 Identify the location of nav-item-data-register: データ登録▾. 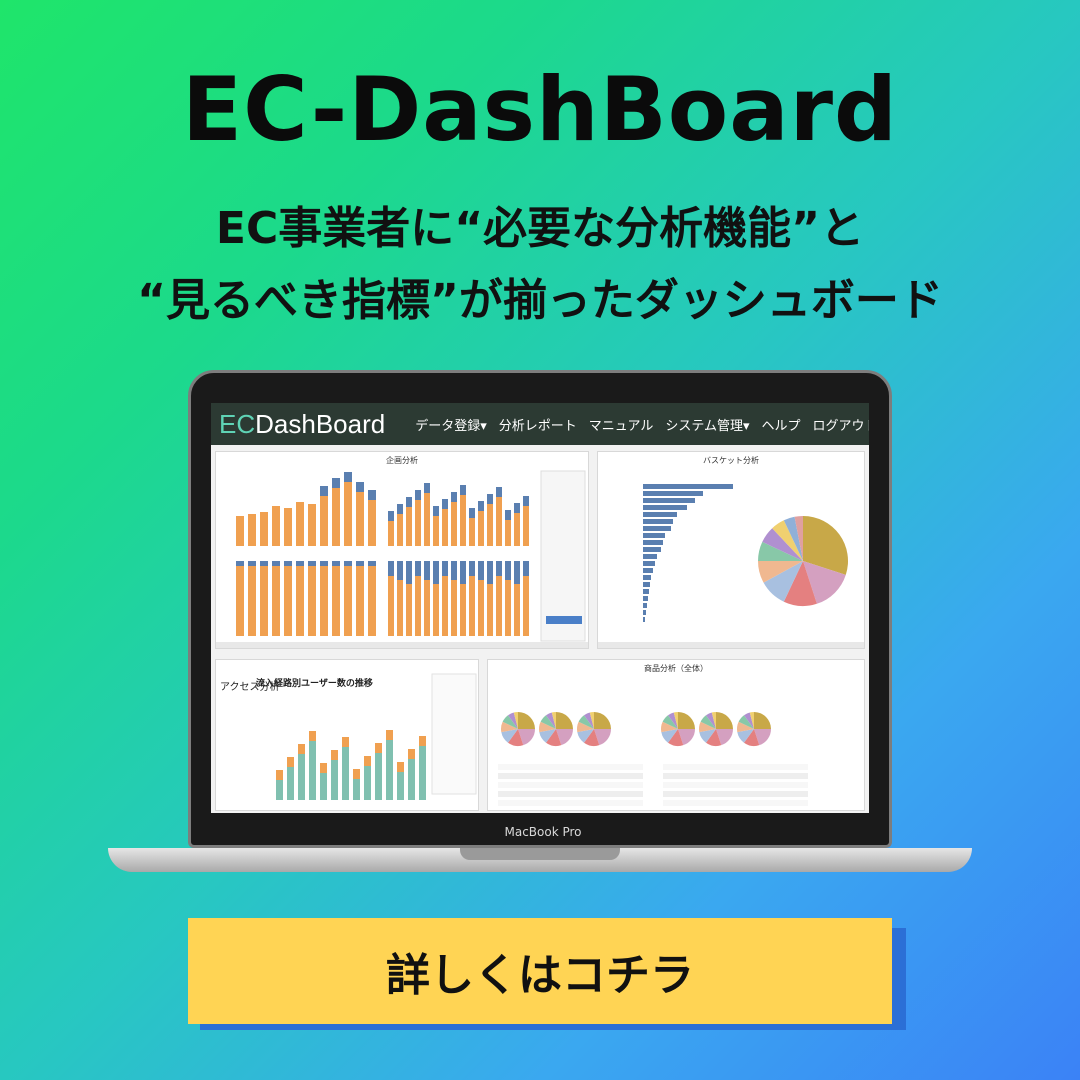
(451, 424).